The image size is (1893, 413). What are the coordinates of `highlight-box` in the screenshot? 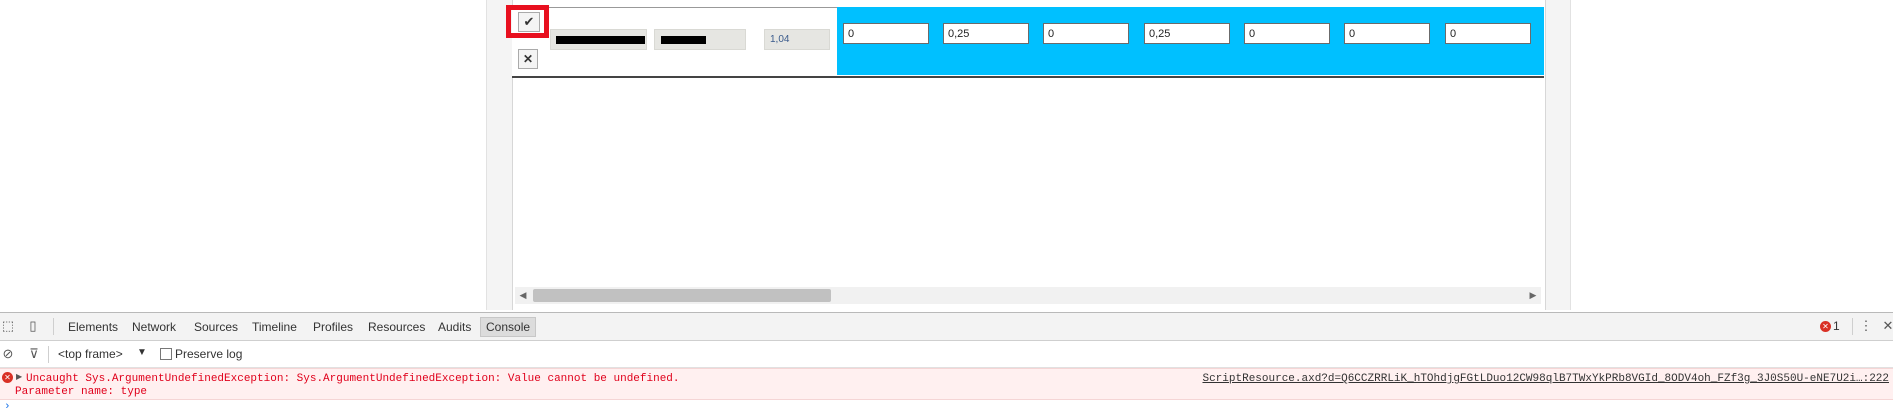 It's located at (527, 21).